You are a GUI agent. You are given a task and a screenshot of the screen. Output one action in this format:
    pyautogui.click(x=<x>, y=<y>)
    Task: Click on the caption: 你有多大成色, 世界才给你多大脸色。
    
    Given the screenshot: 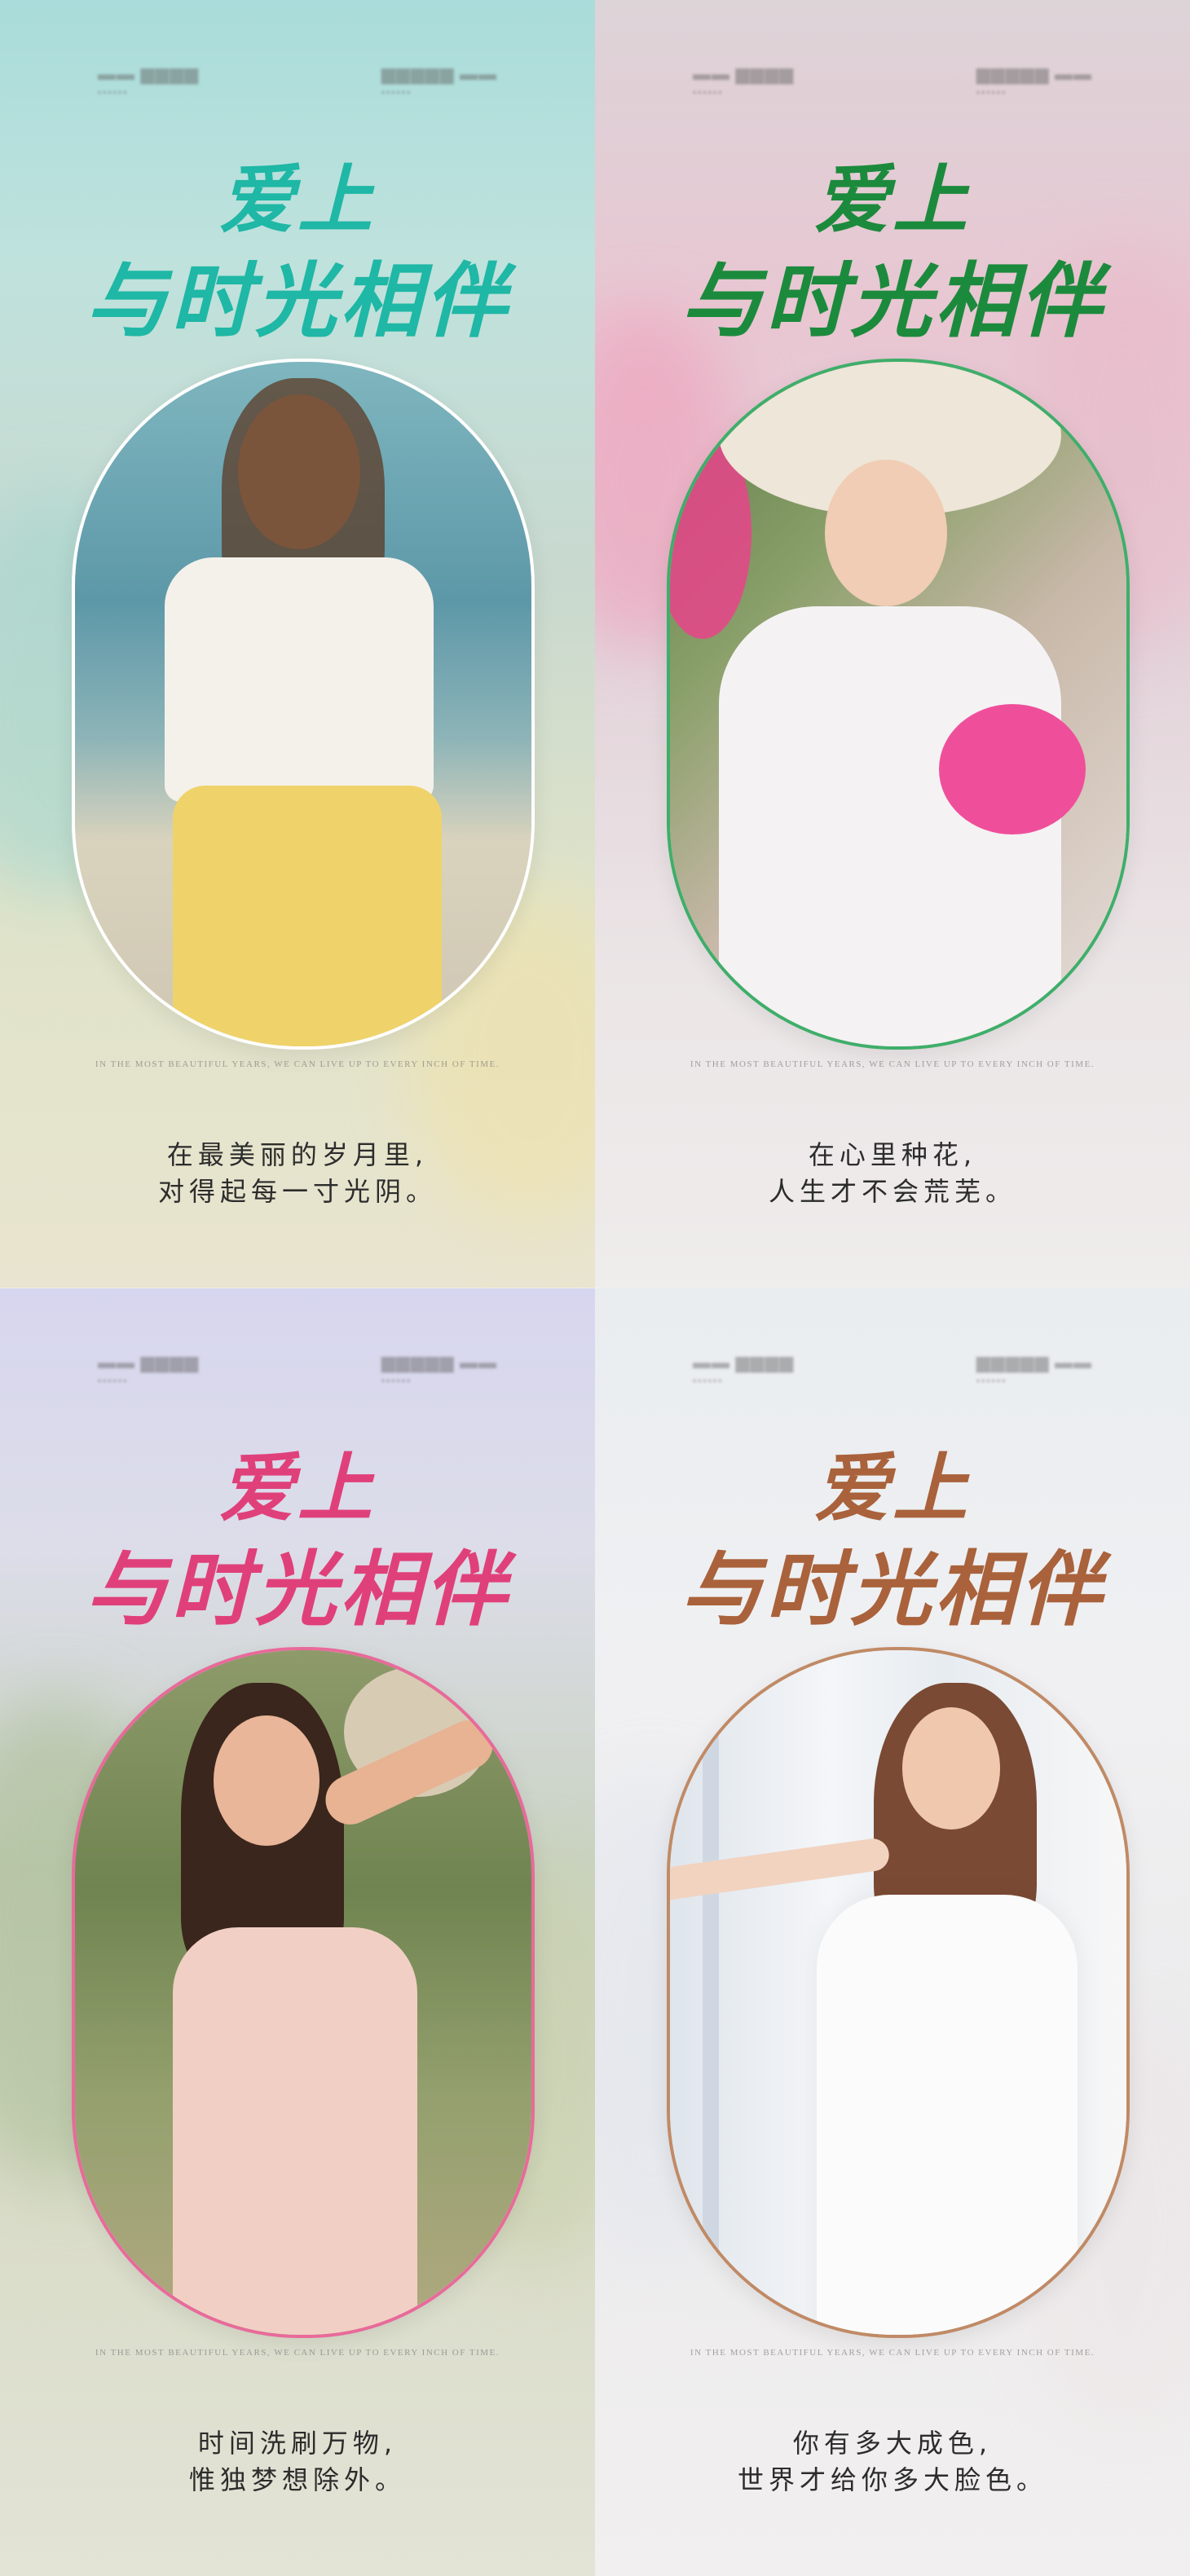 What is the action you would take?
    pyautogui.click(x=892, y=2462)
    